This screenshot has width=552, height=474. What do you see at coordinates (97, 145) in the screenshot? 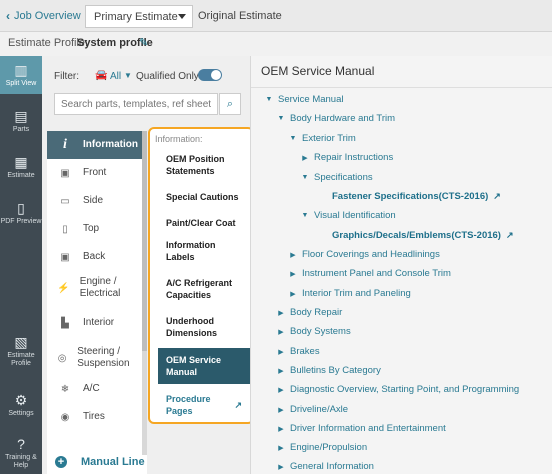
I see `category-information: i Information` at bounding box center [97, 145].